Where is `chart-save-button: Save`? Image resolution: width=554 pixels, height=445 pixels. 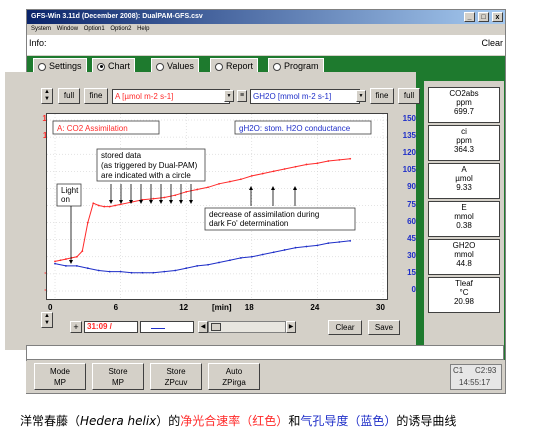 chart-save-button: Save is located at coordinates (384, 327).